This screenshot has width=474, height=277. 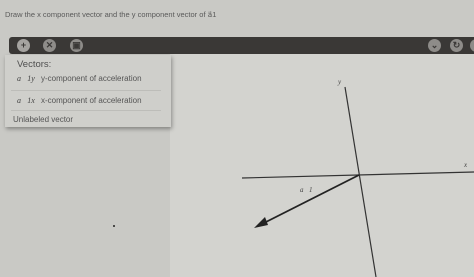 What do you see at coordinates (309, 200) in the screenshot?
I see `vector-a1` at bounding box center [309, 200].